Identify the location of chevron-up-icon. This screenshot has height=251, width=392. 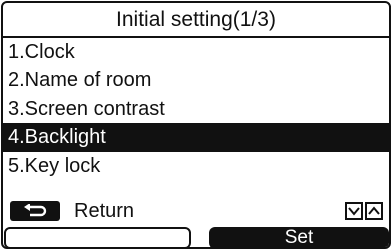
(374, 210).